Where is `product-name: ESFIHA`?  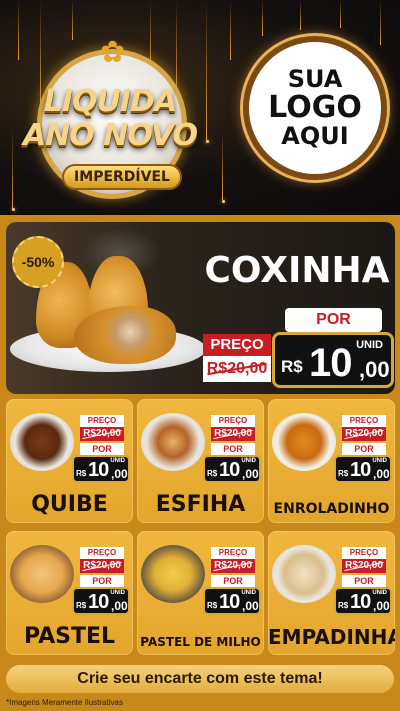
product-name: ESFIHA is located at coordinates (200, 504).